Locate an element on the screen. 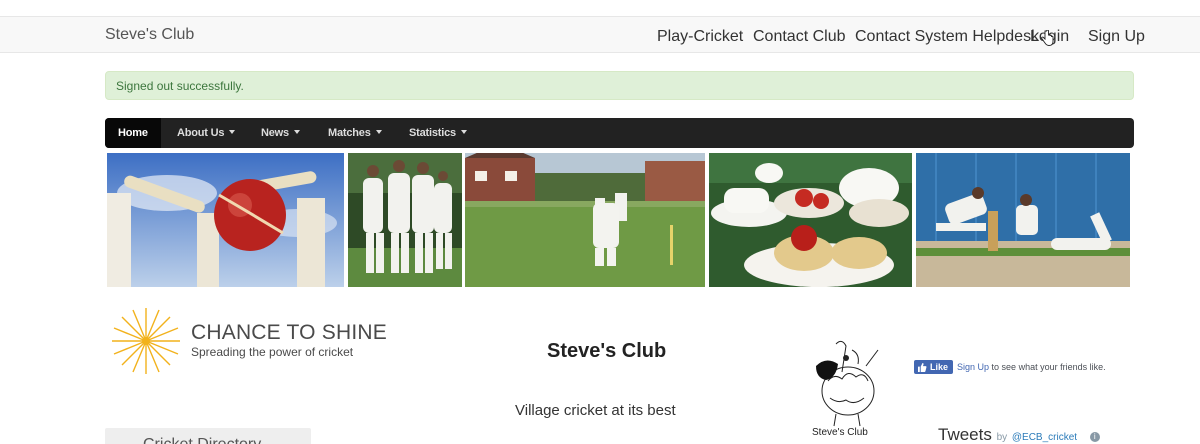 The width and height of the screenshot is (1200, 444). nav-home-label: Home is located at coordinates (133, 133).